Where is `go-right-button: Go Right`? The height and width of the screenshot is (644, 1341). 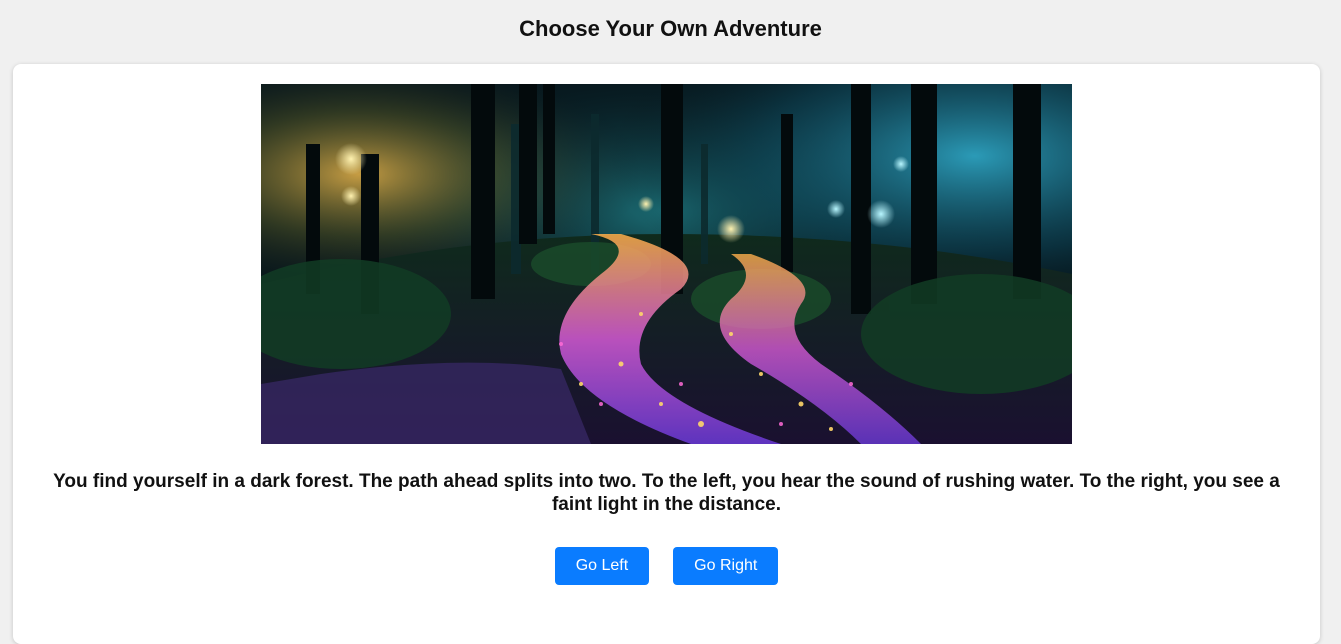
go-right-button: Go Right is located at coordinates (726, 566).